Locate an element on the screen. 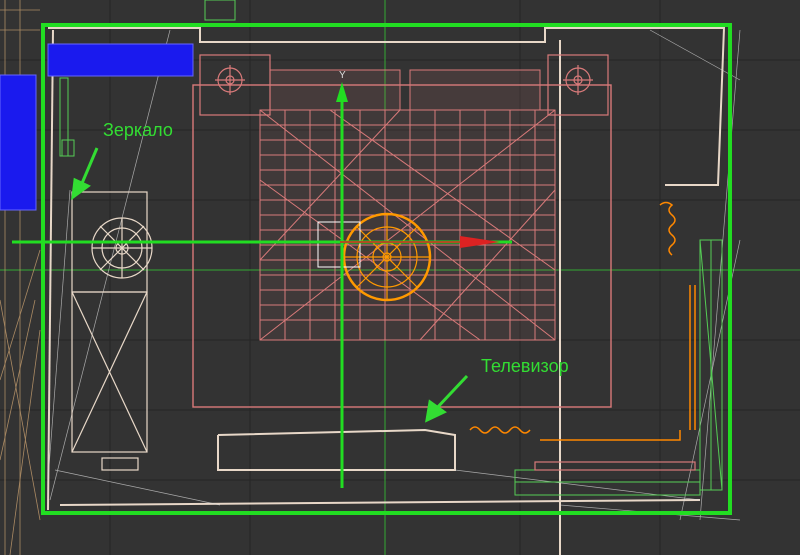 The image size is (800, 555). ceiling-light is located at coordinates (387, 257).